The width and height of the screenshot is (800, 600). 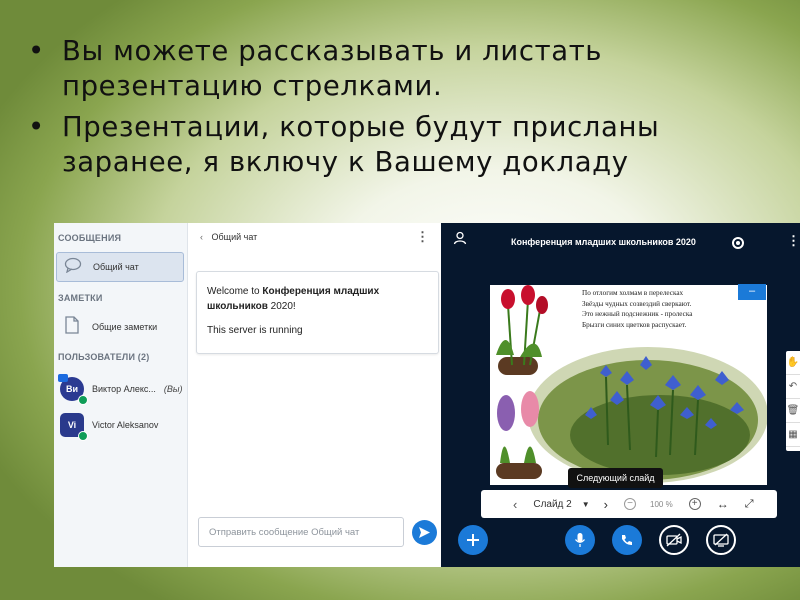 What do you see at coordinates (603, 242) in the screenshot?
I see `meeting-title: Конференция младших школьников 2020` at bounding box center [603, 242].